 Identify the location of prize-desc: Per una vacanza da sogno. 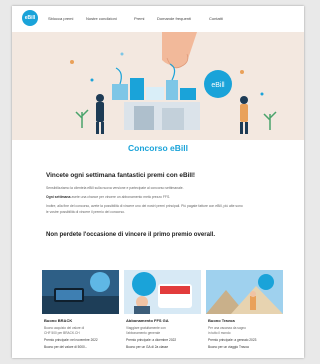
(227, 328).